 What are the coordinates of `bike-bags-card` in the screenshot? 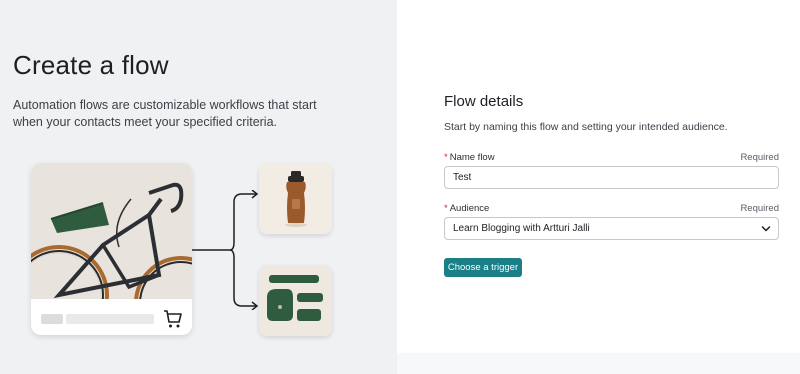 It's located at (295, 300).